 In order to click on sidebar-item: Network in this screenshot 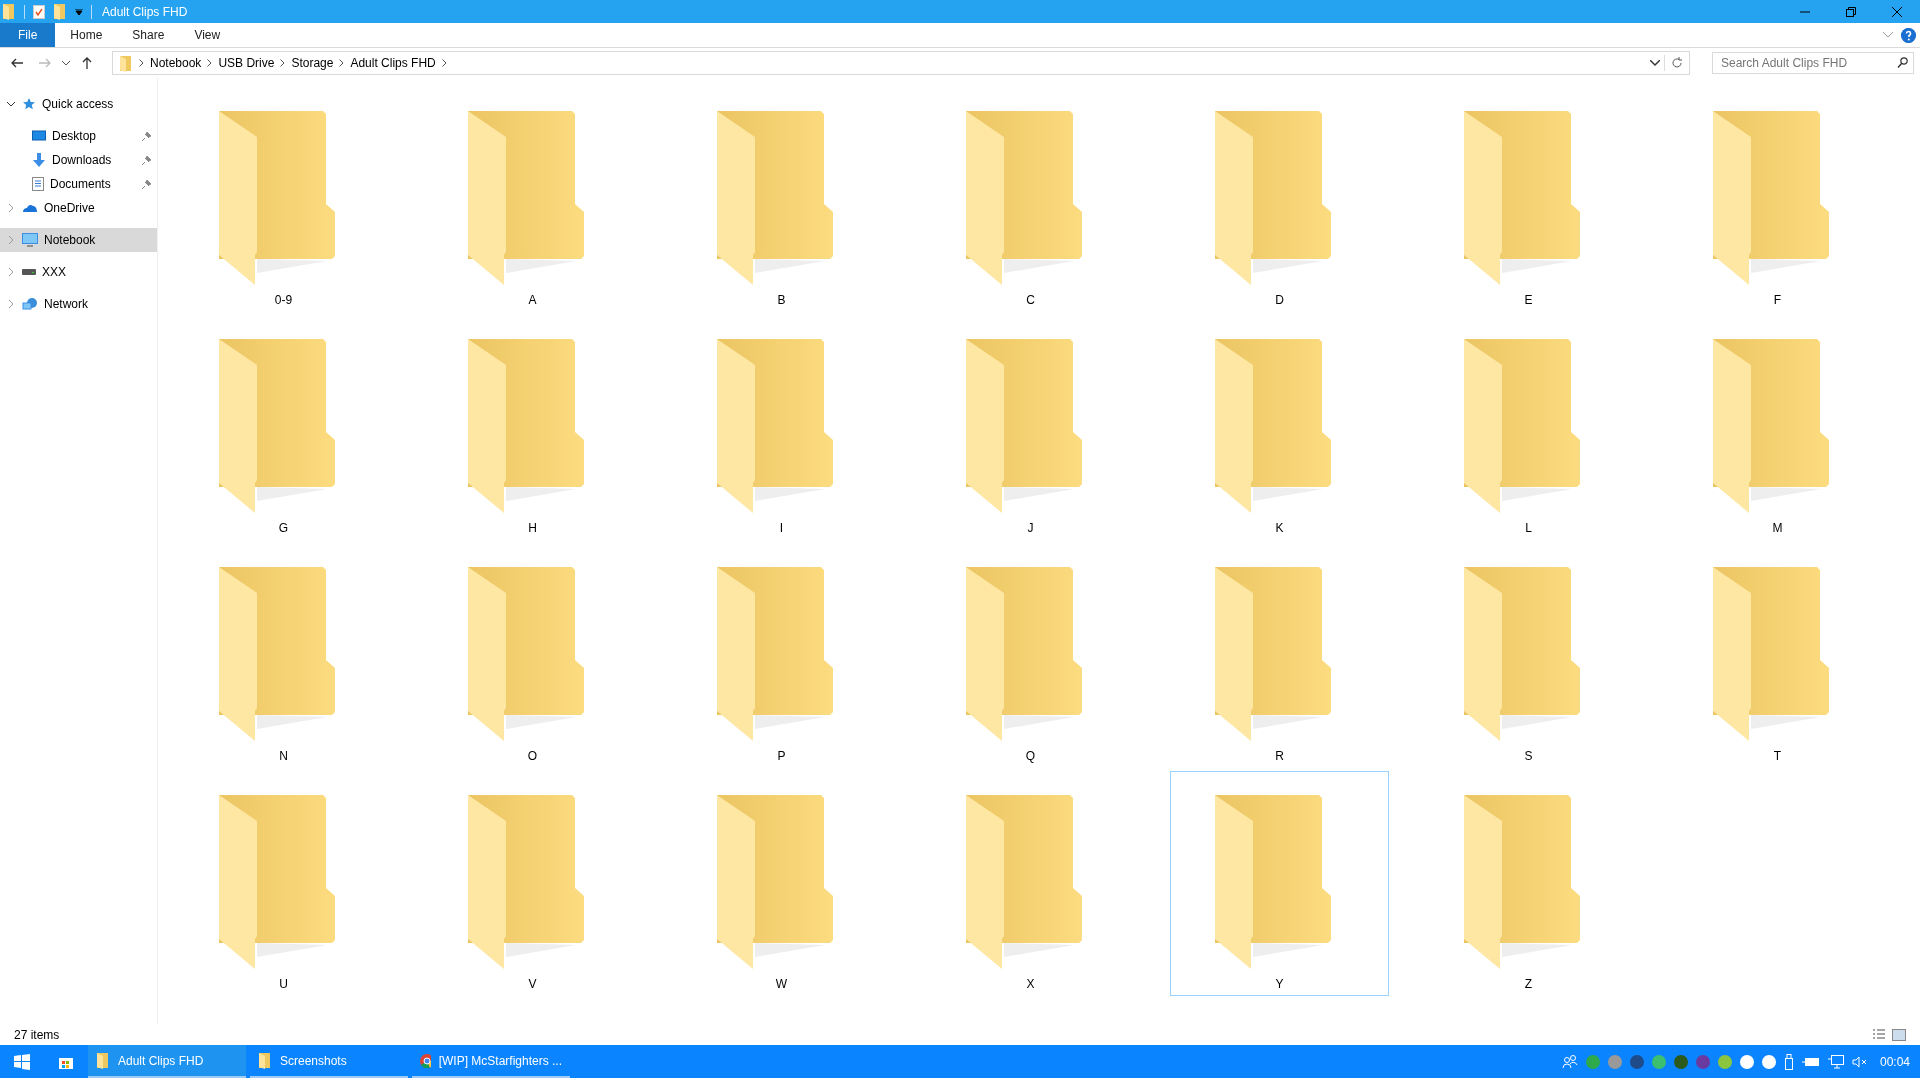, I will do `click(78, 304)`.